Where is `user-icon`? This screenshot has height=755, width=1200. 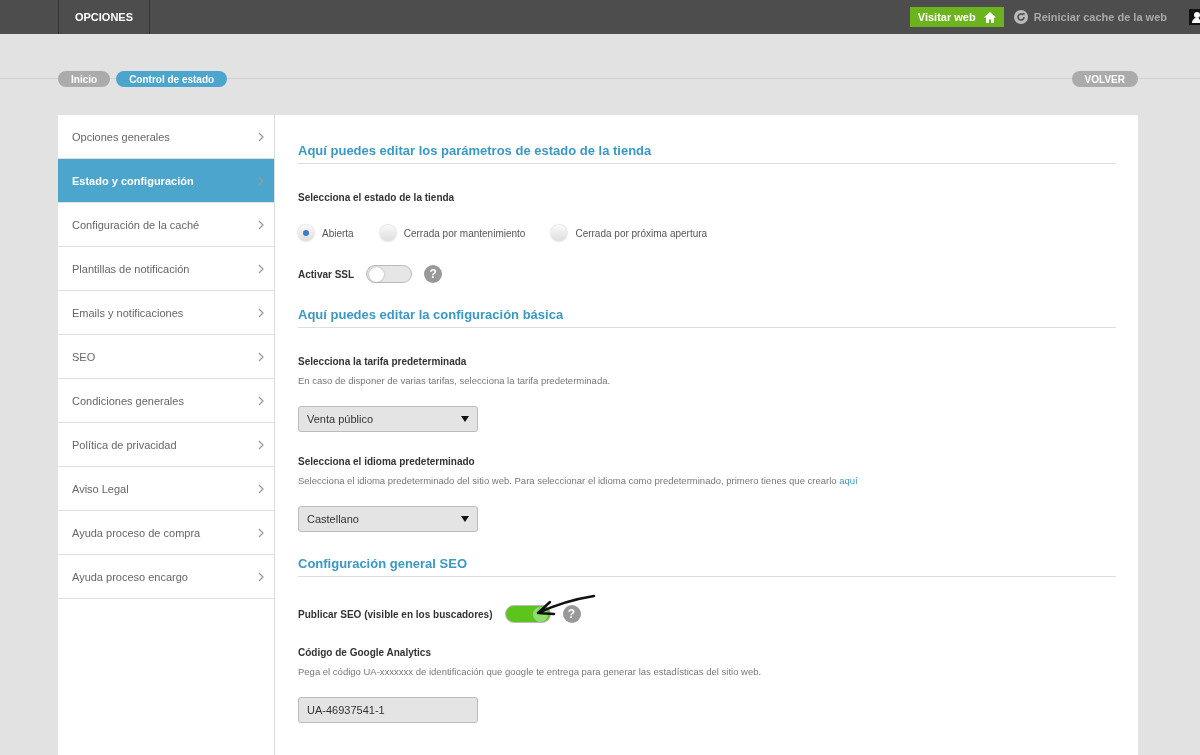 user-icon is located at coordinates (1194, 17).